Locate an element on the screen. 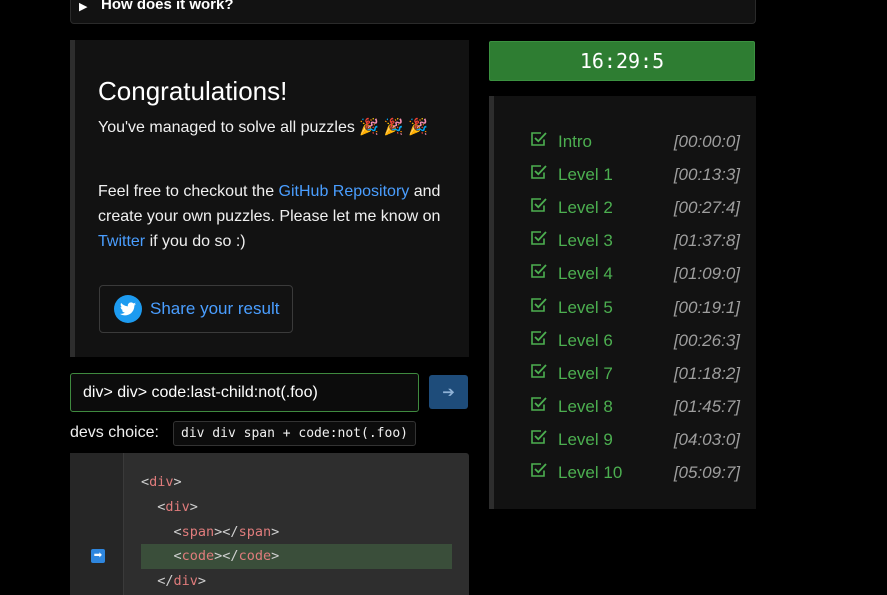  devs-choice-label: devs choice: is located at coordinates (114, 432).